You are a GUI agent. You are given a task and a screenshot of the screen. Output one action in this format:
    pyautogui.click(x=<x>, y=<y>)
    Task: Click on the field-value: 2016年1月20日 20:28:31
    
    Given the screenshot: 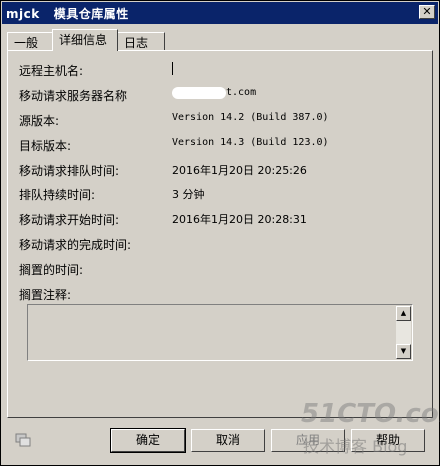 What is the action you would take?
    pyautogui.click(x=239, y=219)
    